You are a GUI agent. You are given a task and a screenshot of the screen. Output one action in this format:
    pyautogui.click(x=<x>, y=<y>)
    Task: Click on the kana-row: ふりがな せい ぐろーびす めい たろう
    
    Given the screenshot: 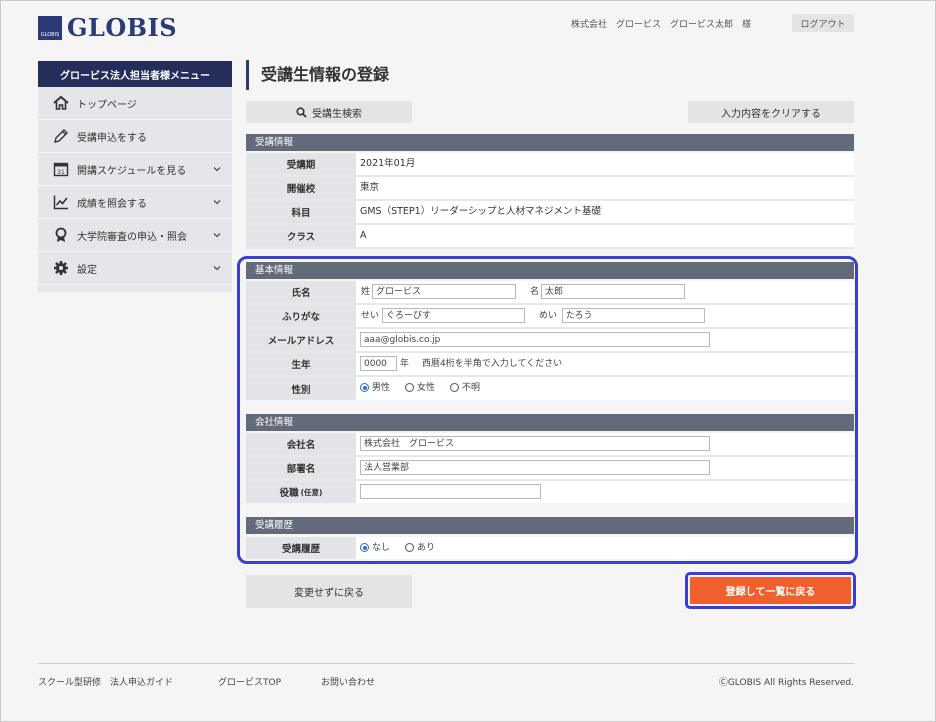 What is the action you would take?
    pyautogui.click(x=550, y=317)
    